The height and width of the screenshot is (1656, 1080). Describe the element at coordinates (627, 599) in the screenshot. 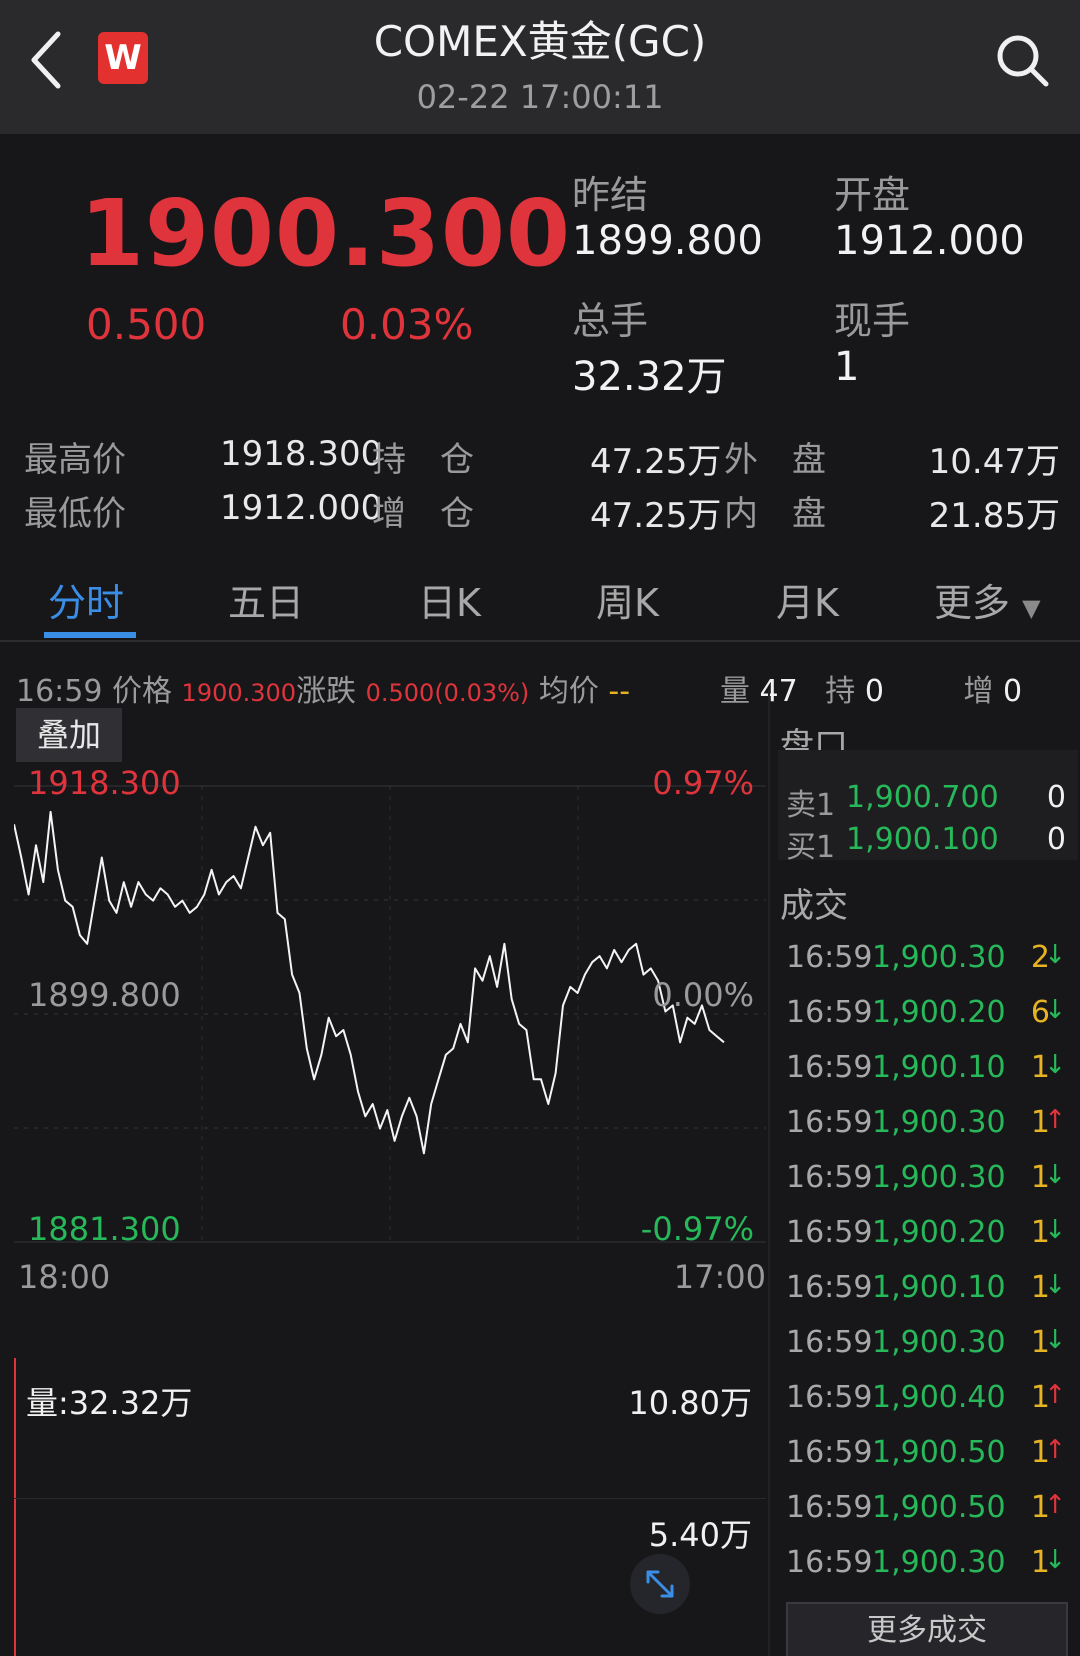

I see `tab-weekly-k: 周K` at that location.